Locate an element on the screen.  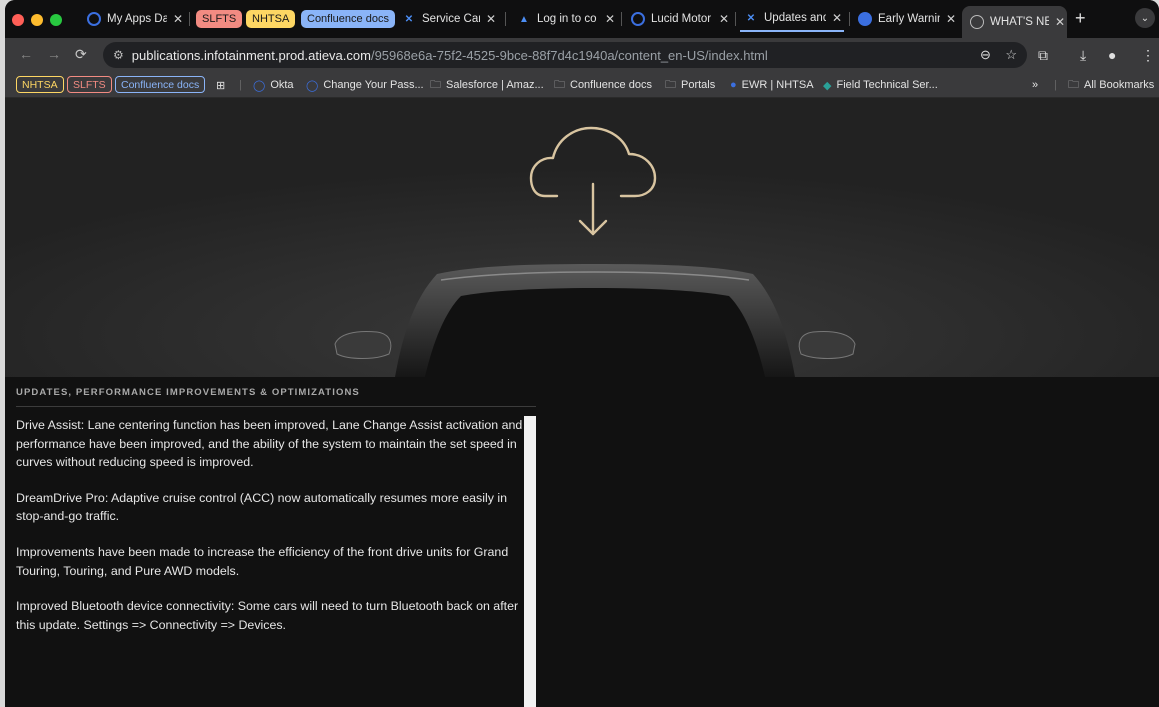
atlassian-icon: ▲ is located at coordinates (524, 19).